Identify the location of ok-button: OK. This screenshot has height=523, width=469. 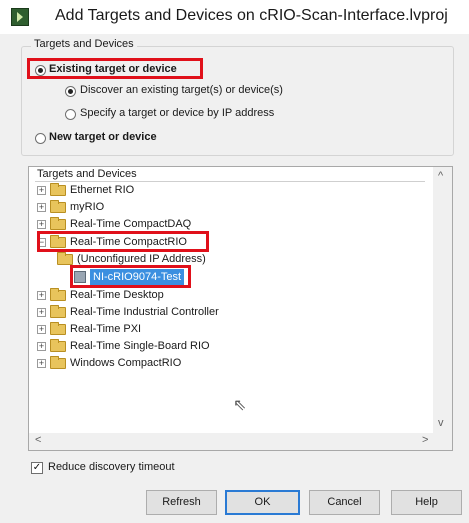
(262, 502).